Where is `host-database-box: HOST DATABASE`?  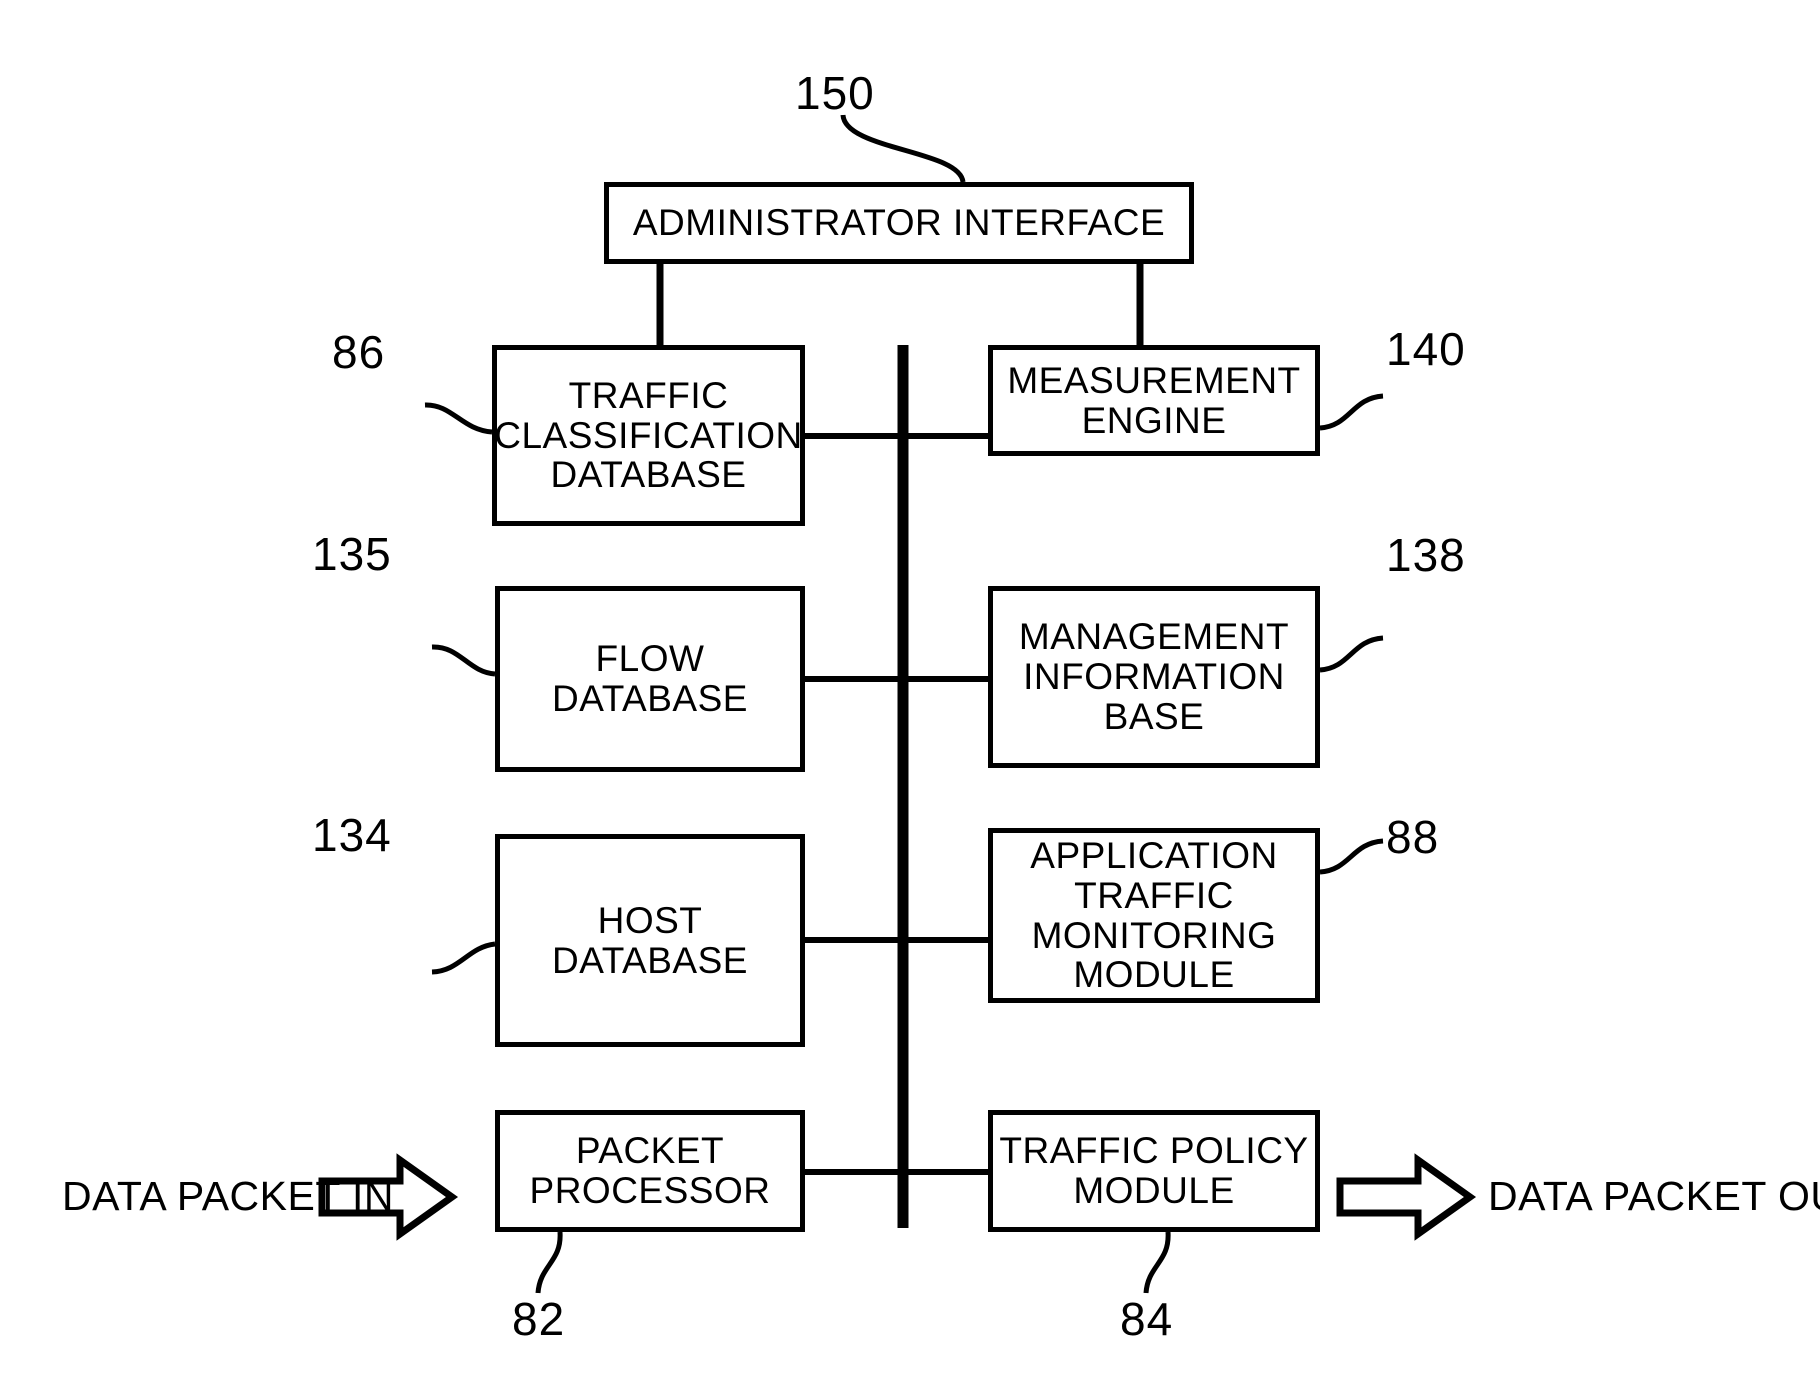
host-database-box: HOST DATABASE is located at coordinates (650, 940).